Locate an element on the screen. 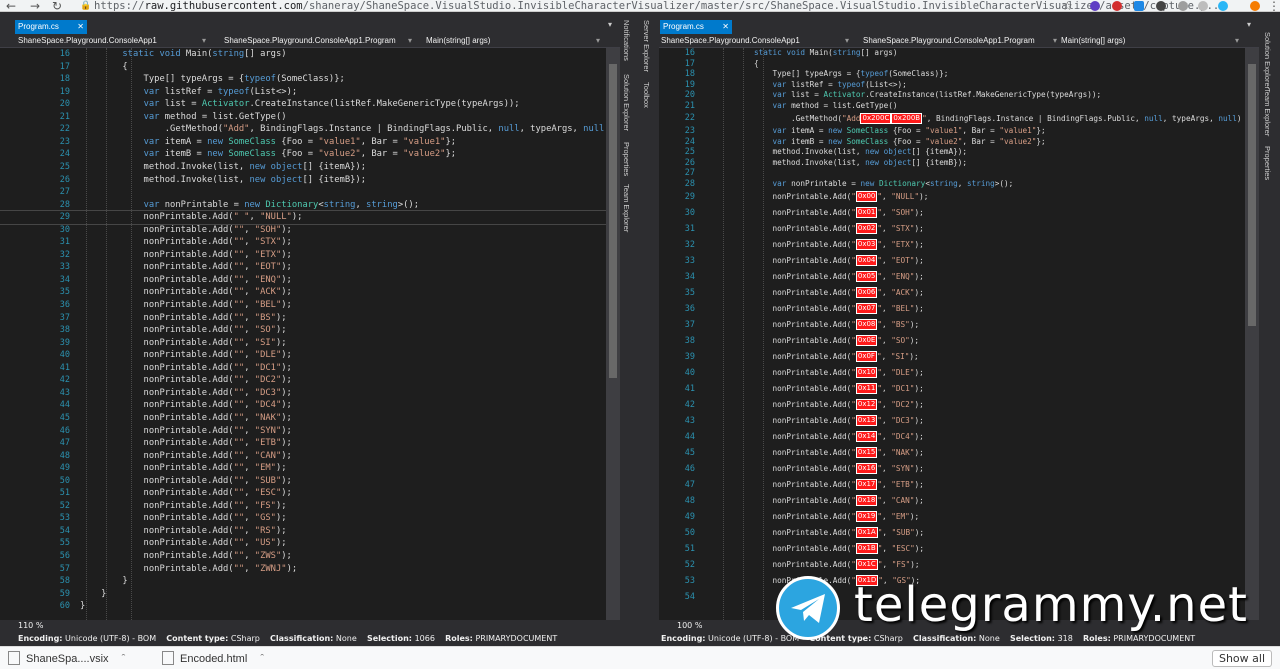  code-line: 32 nonPrintable.Add(" 0x03 ", "ETX"); is located at coordinates (952, 245).